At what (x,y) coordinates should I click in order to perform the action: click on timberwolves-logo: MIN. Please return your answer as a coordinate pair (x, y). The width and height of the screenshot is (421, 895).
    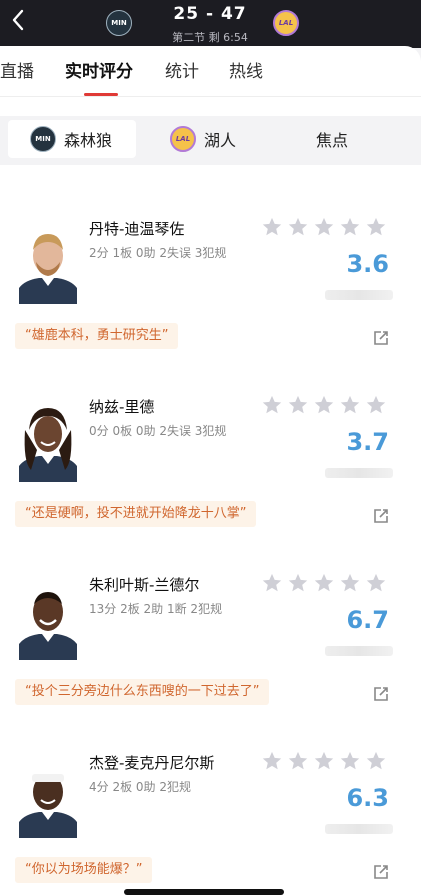
    Looking at the image, I should click on (43, 139).